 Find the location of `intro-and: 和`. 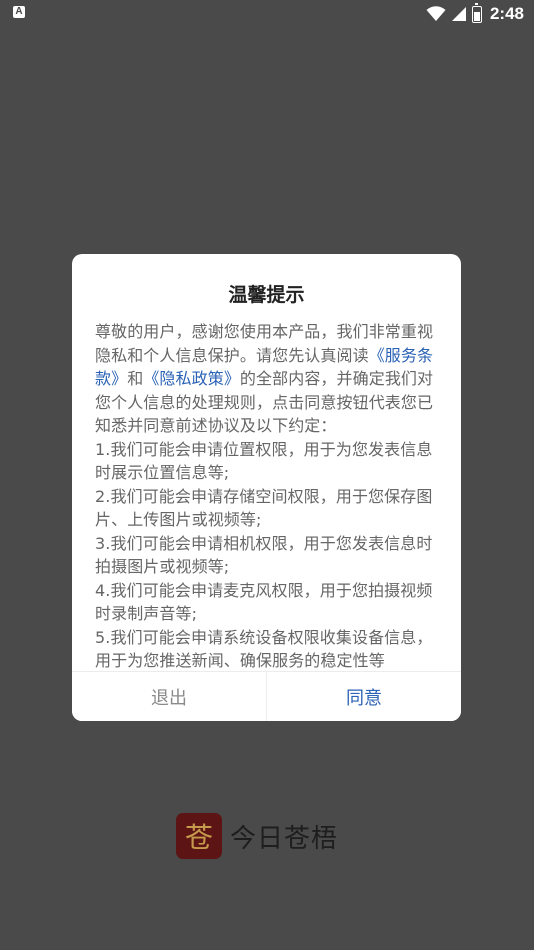

intro-and: 和 is located at coordinates (135, 378).